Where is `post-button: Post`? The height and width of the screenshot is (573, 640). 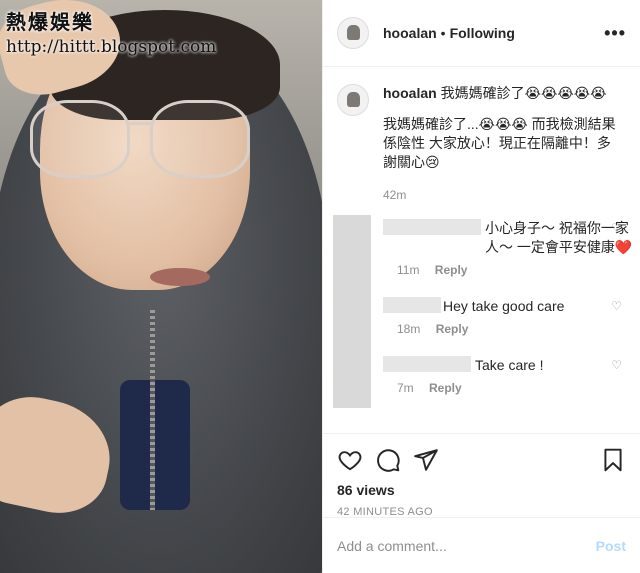
post-button: Post is located at coordinates (611, 546).